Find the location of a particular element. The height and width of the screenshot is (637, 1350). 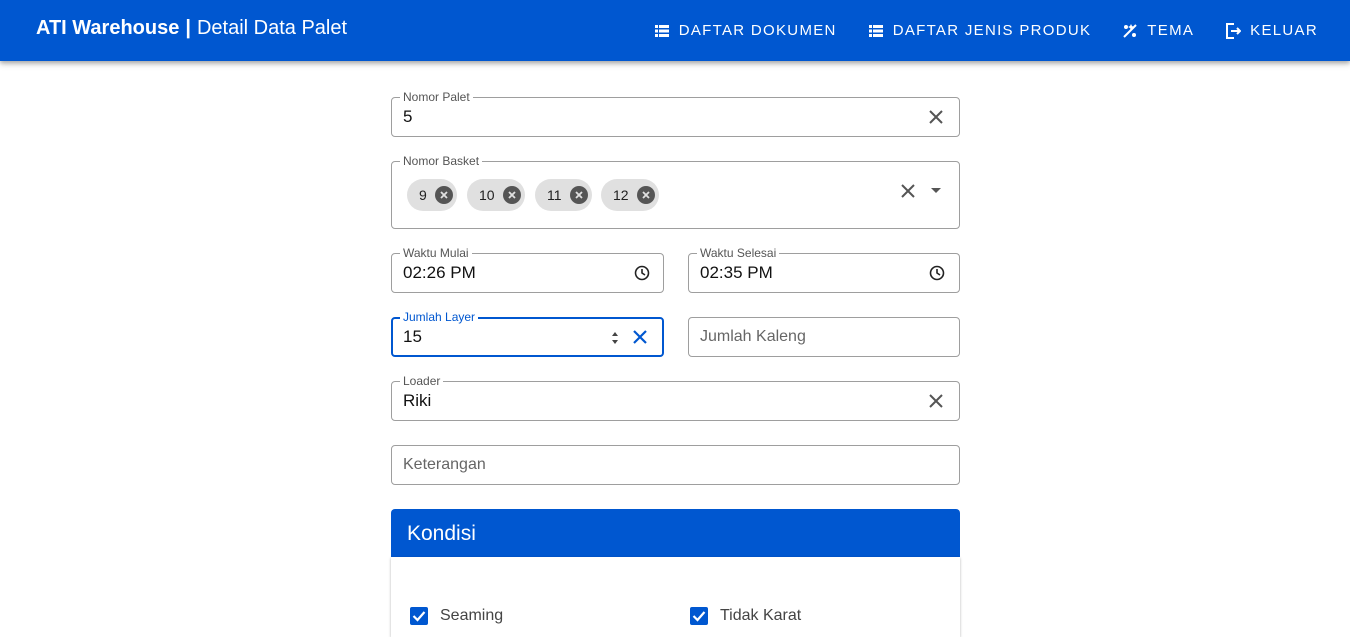

jumlah-layer-field: Jumlah Layer 15 is located at coordinates (527, 333).